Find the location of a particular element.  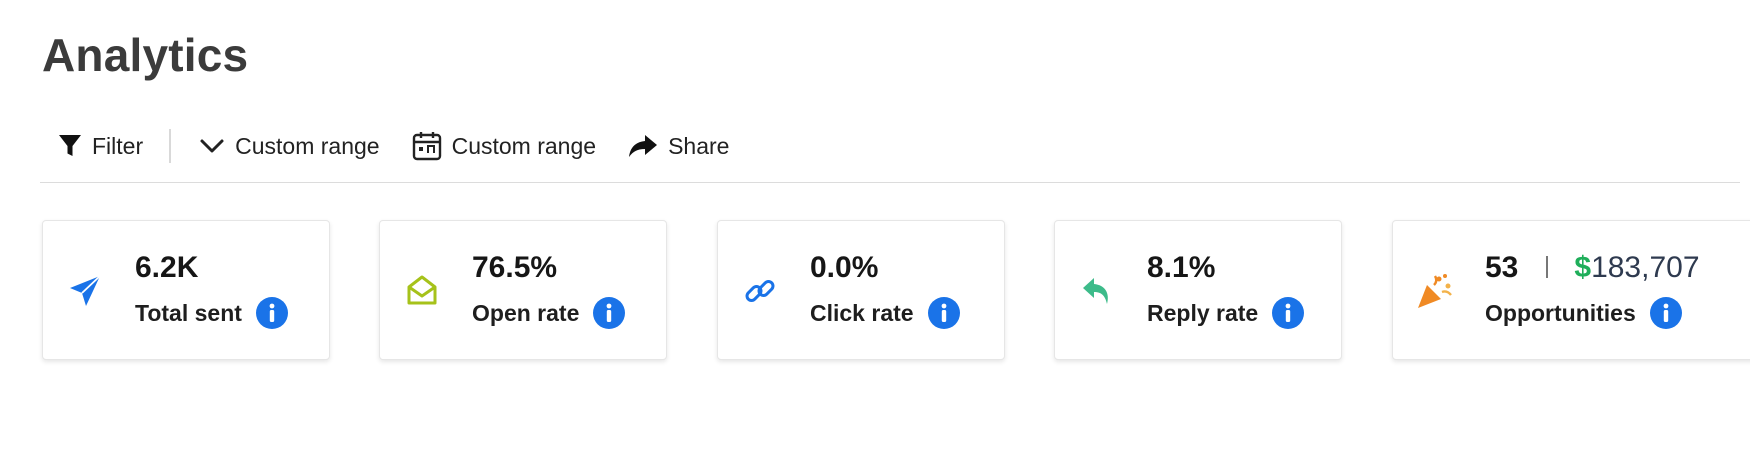

total-sent-label: Total sent is located at coordinates (188, 312).